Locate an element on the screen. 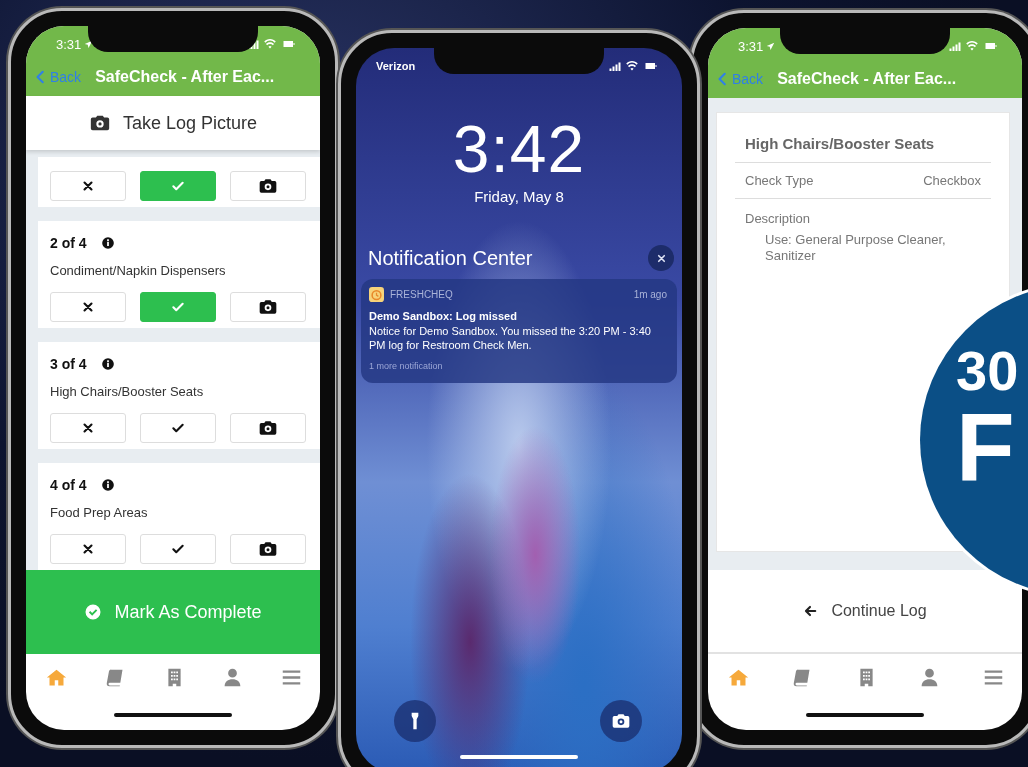  app-name: FRESHCHEQ is located at coordinates (421, 294).